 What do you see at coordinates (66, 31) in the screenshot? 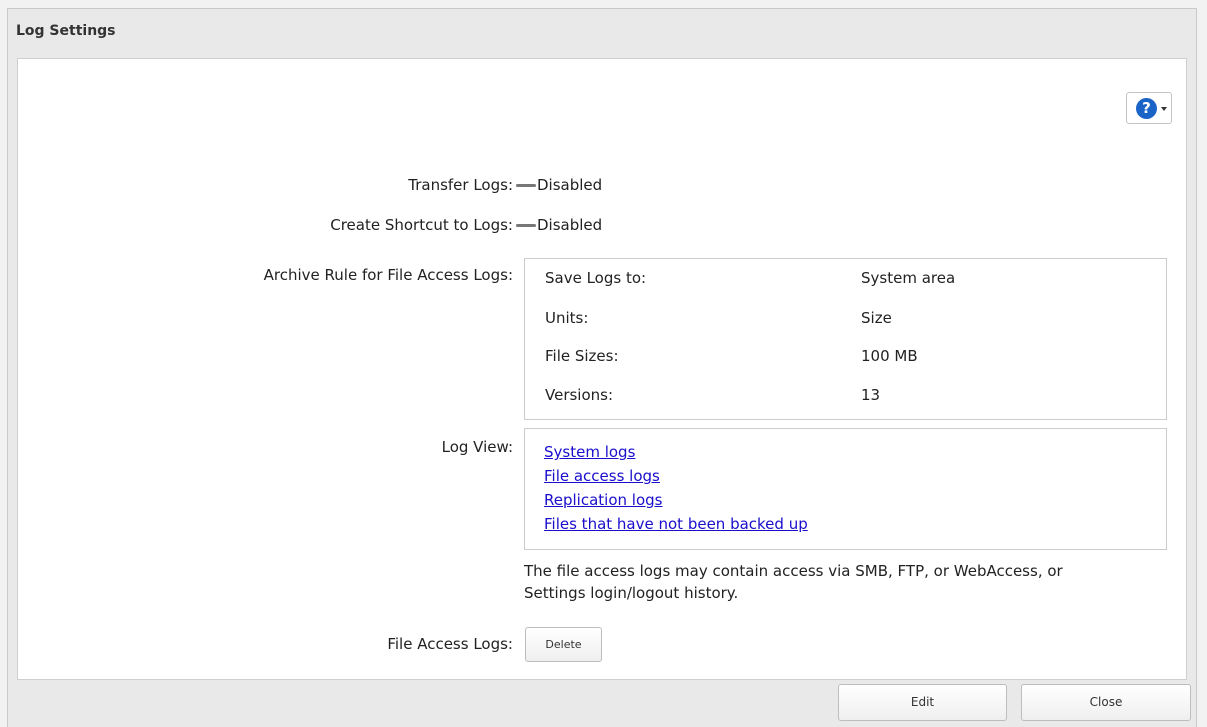
I see `dialog-title: Log Settings` at bounding box center [66, 31].